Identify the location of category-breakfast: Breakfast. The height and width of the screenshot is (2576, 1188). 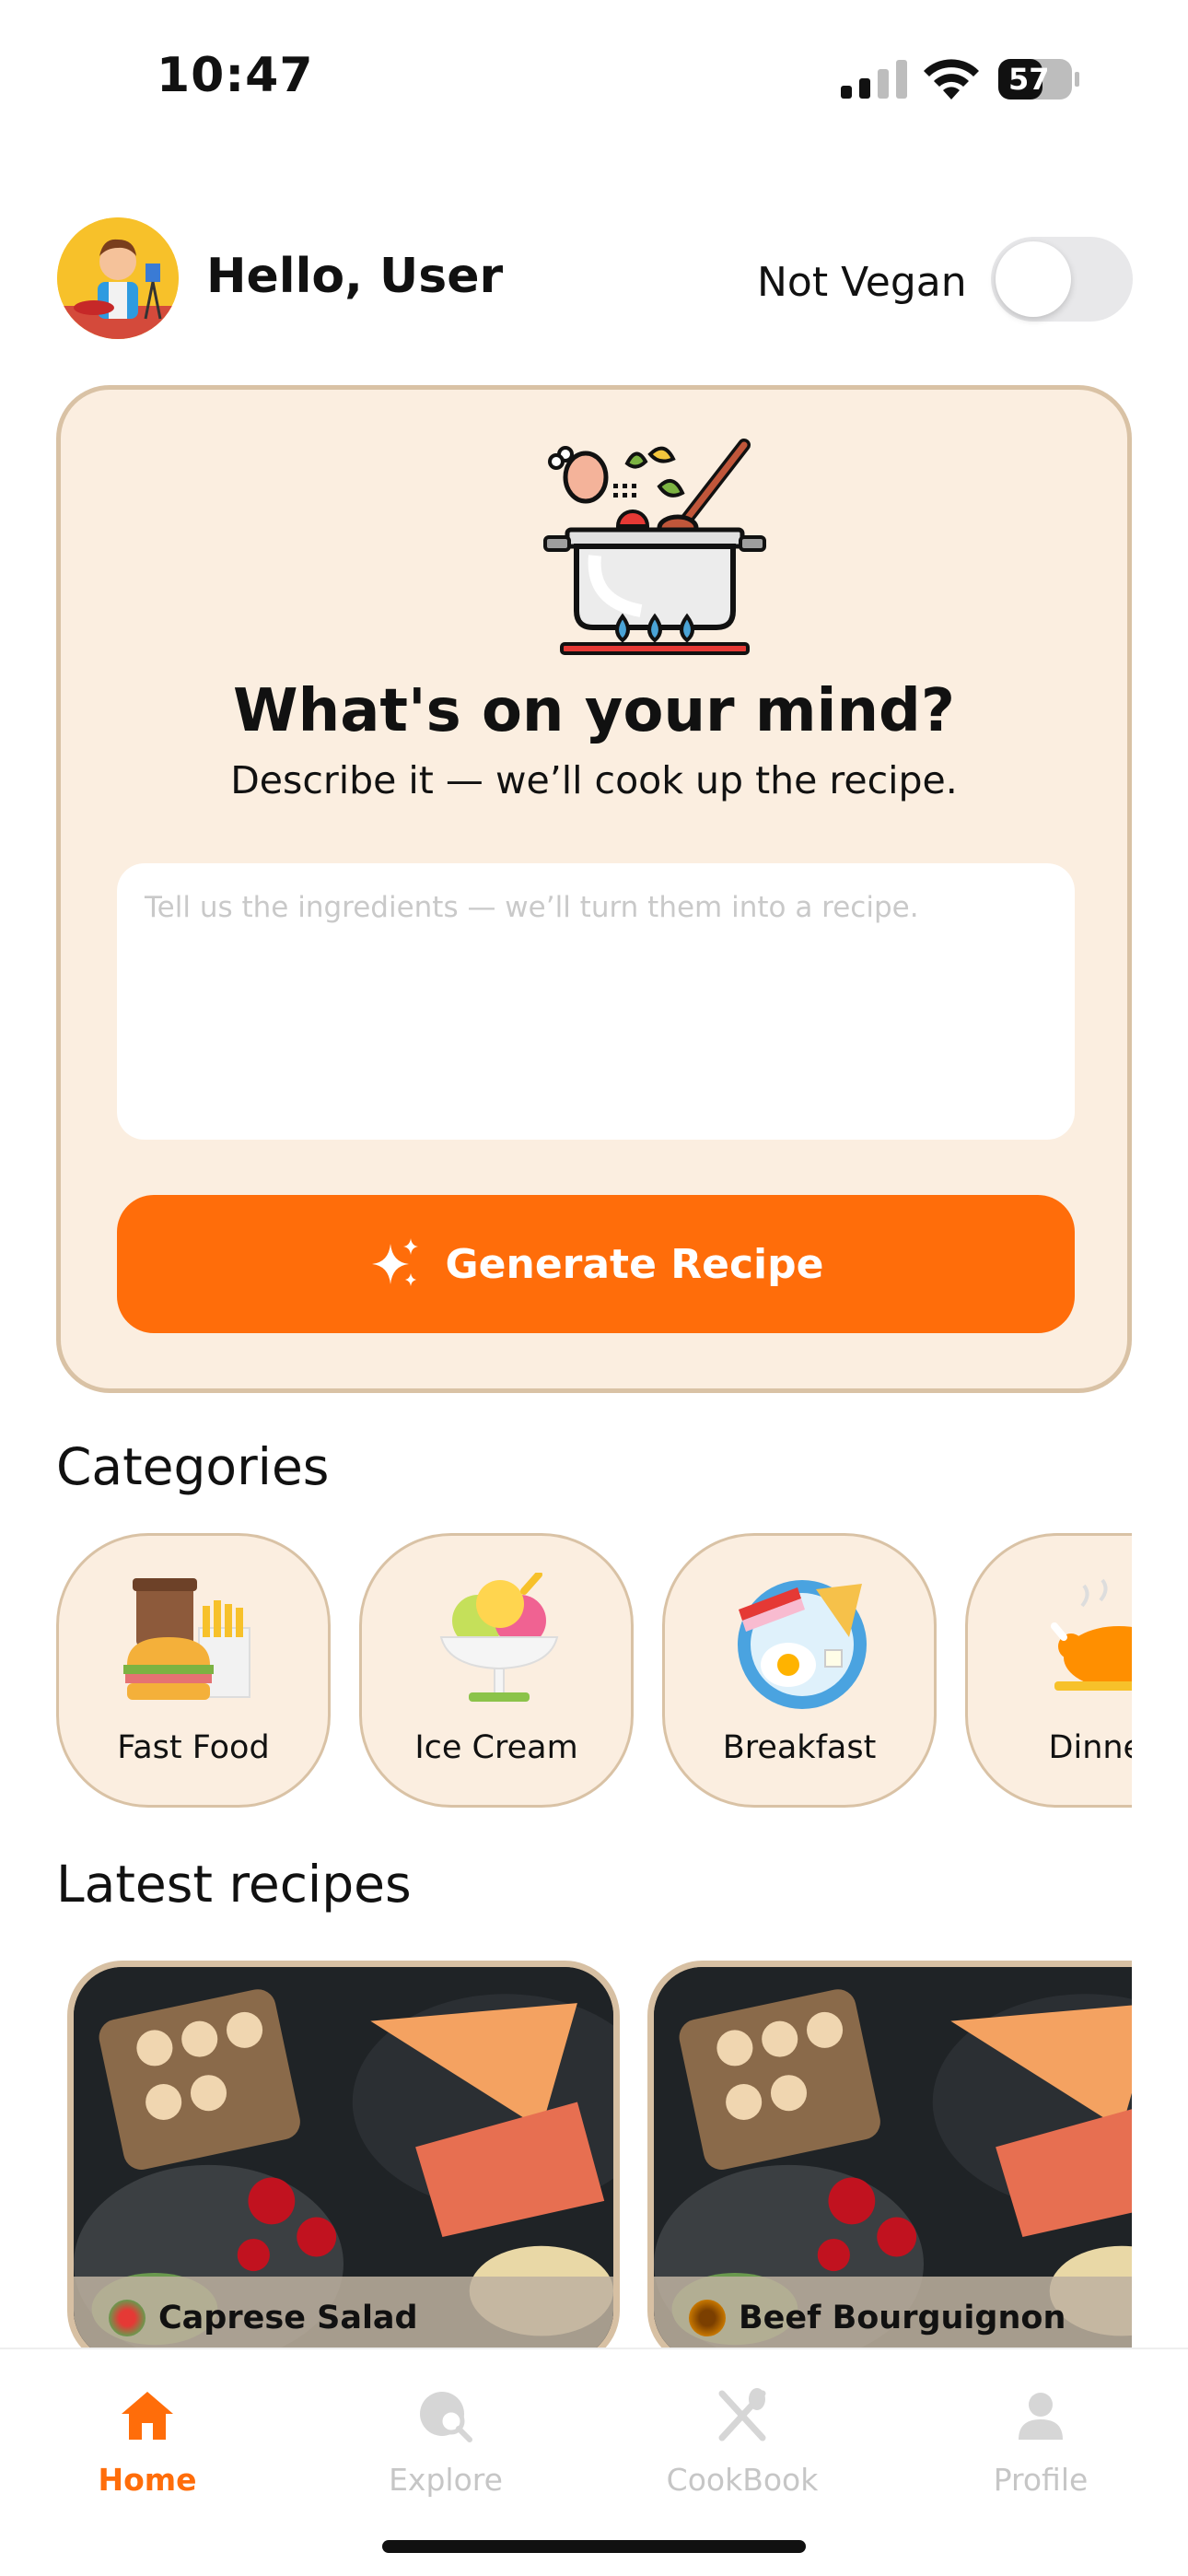
(799, 1670).